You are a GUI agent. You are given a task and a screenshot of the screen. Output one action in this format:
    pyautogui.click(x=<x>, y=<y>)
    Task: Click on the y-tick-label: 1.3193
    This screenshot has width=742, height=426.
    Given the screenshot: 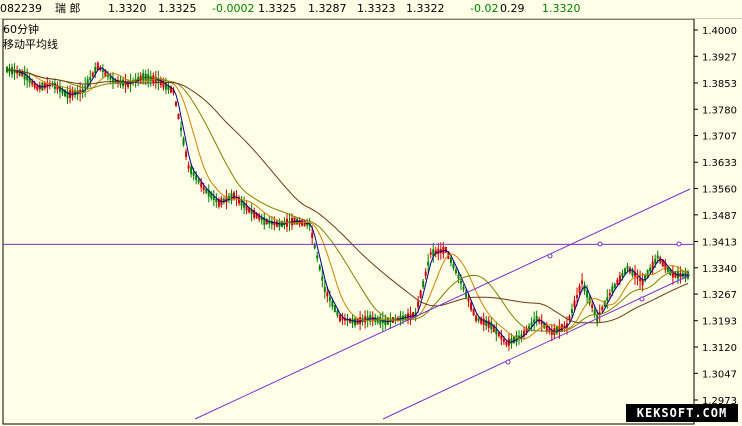 What is the action you would take?
    pyautogui.click(x=719, y=322)
    